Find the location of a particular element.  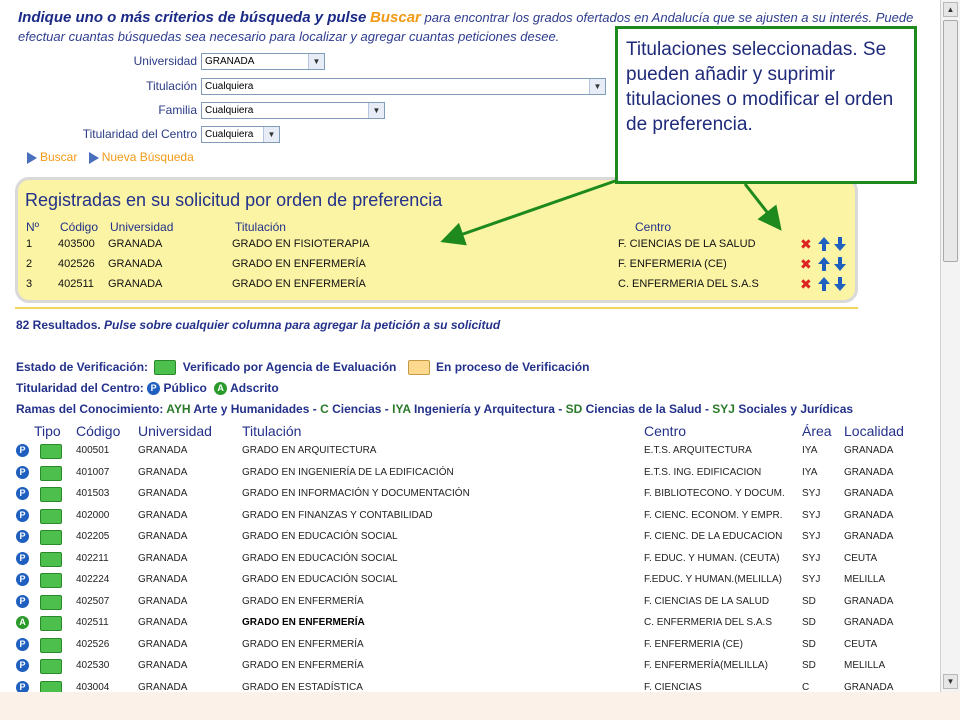

col-header-titulacion: Titulación is located at coordinates (271, 431).